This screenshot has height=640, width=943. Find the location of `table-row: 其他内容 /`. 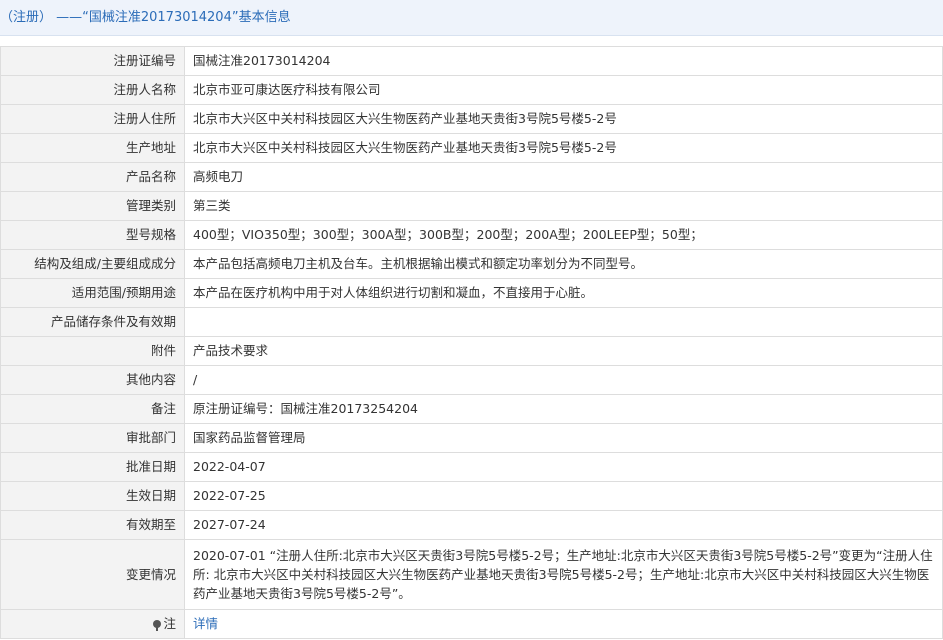

table-row: 其他内容 / is located at coordinates (471, 380).